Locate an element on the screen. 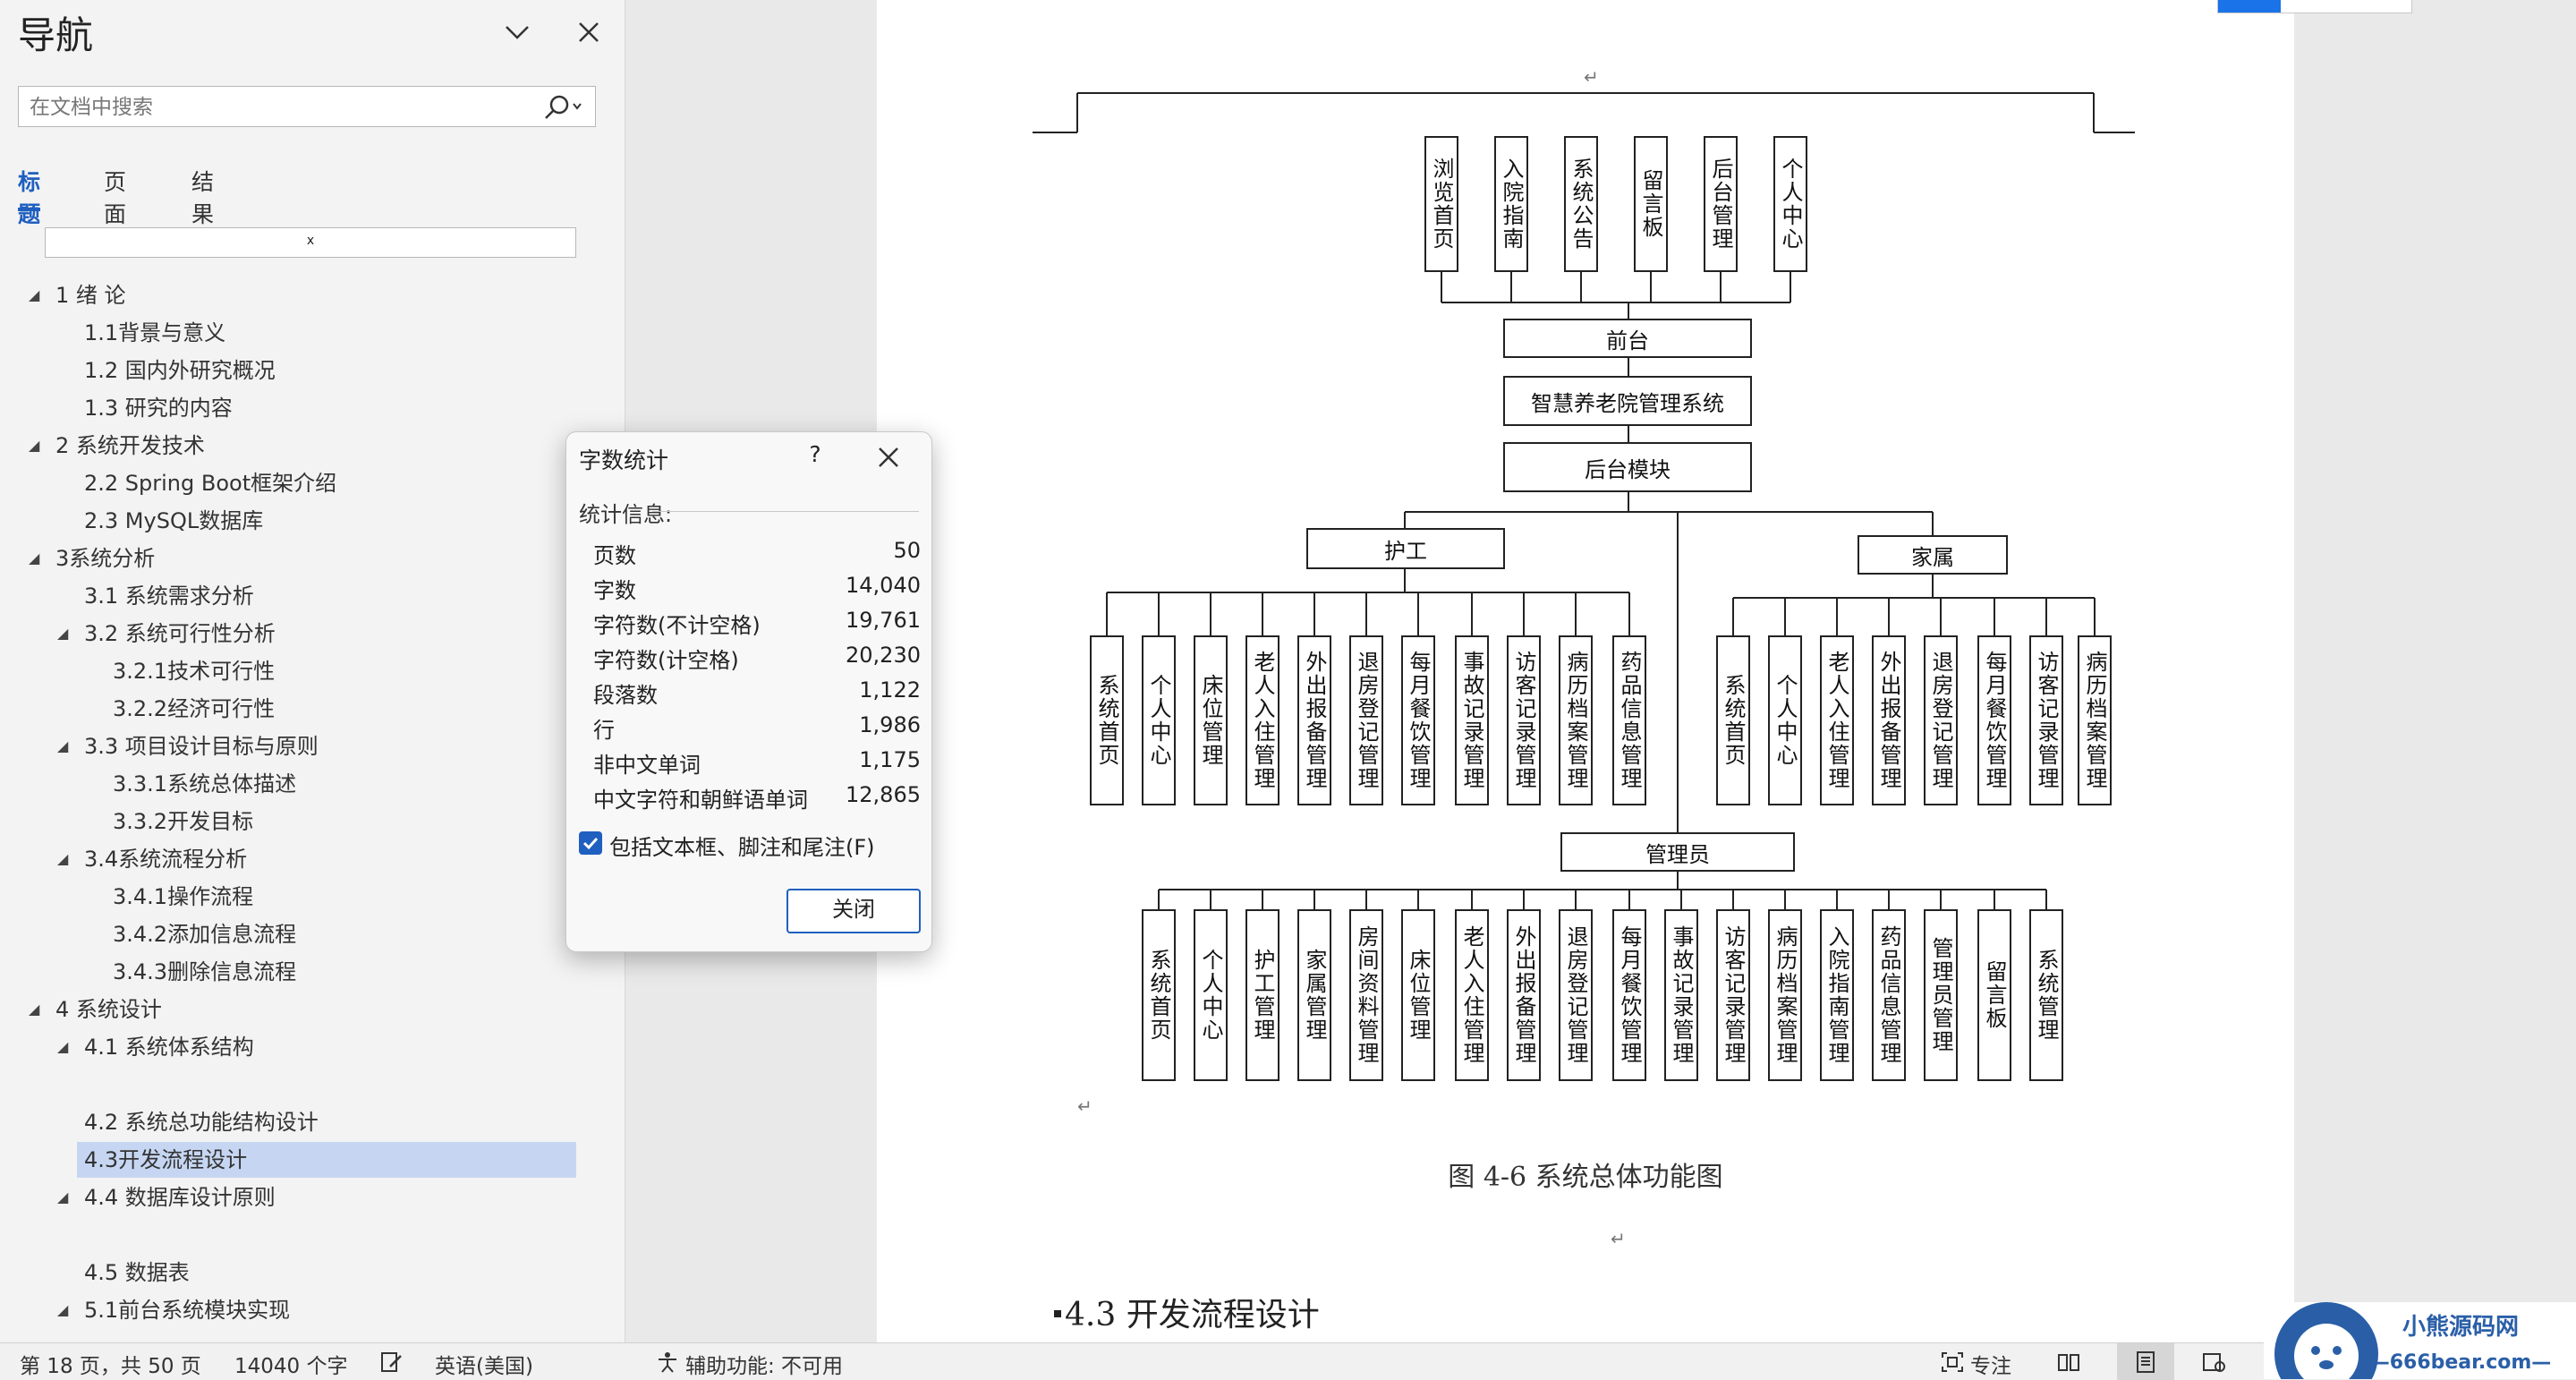 The height and width of the screenshot is (1380, 2576). stat-label: 字数 is located at coordinates (614, 590).